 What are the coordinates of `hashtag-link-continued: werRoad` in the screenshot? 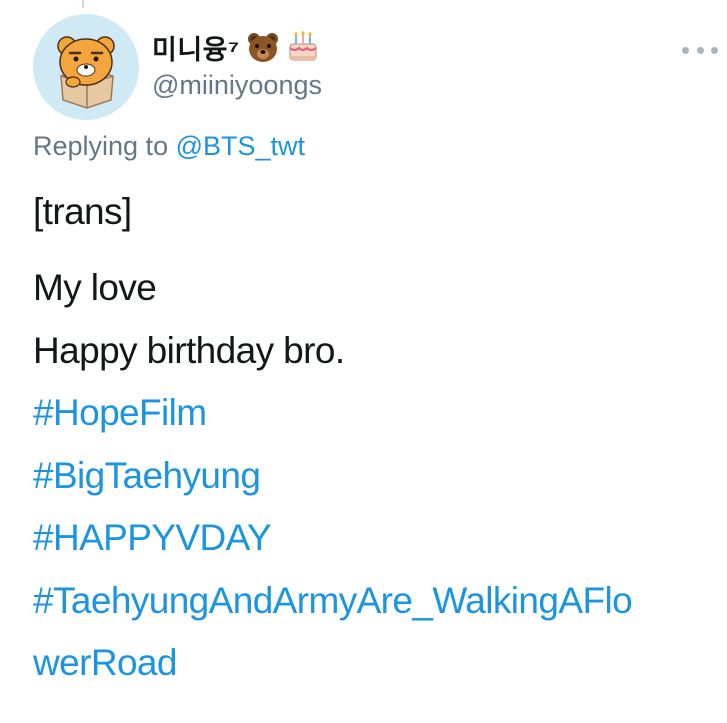 It's located at (105, 663).